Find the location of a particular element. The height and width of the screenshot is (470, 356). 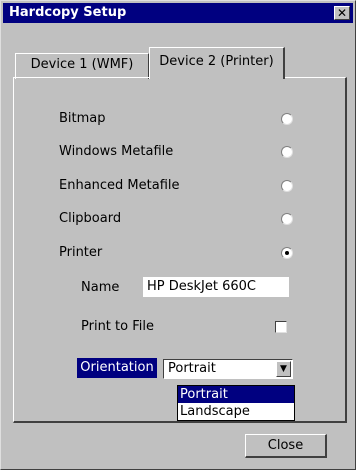

orientation-dropdown-list: Portrait Landscape is located at coordinates (236, 403).